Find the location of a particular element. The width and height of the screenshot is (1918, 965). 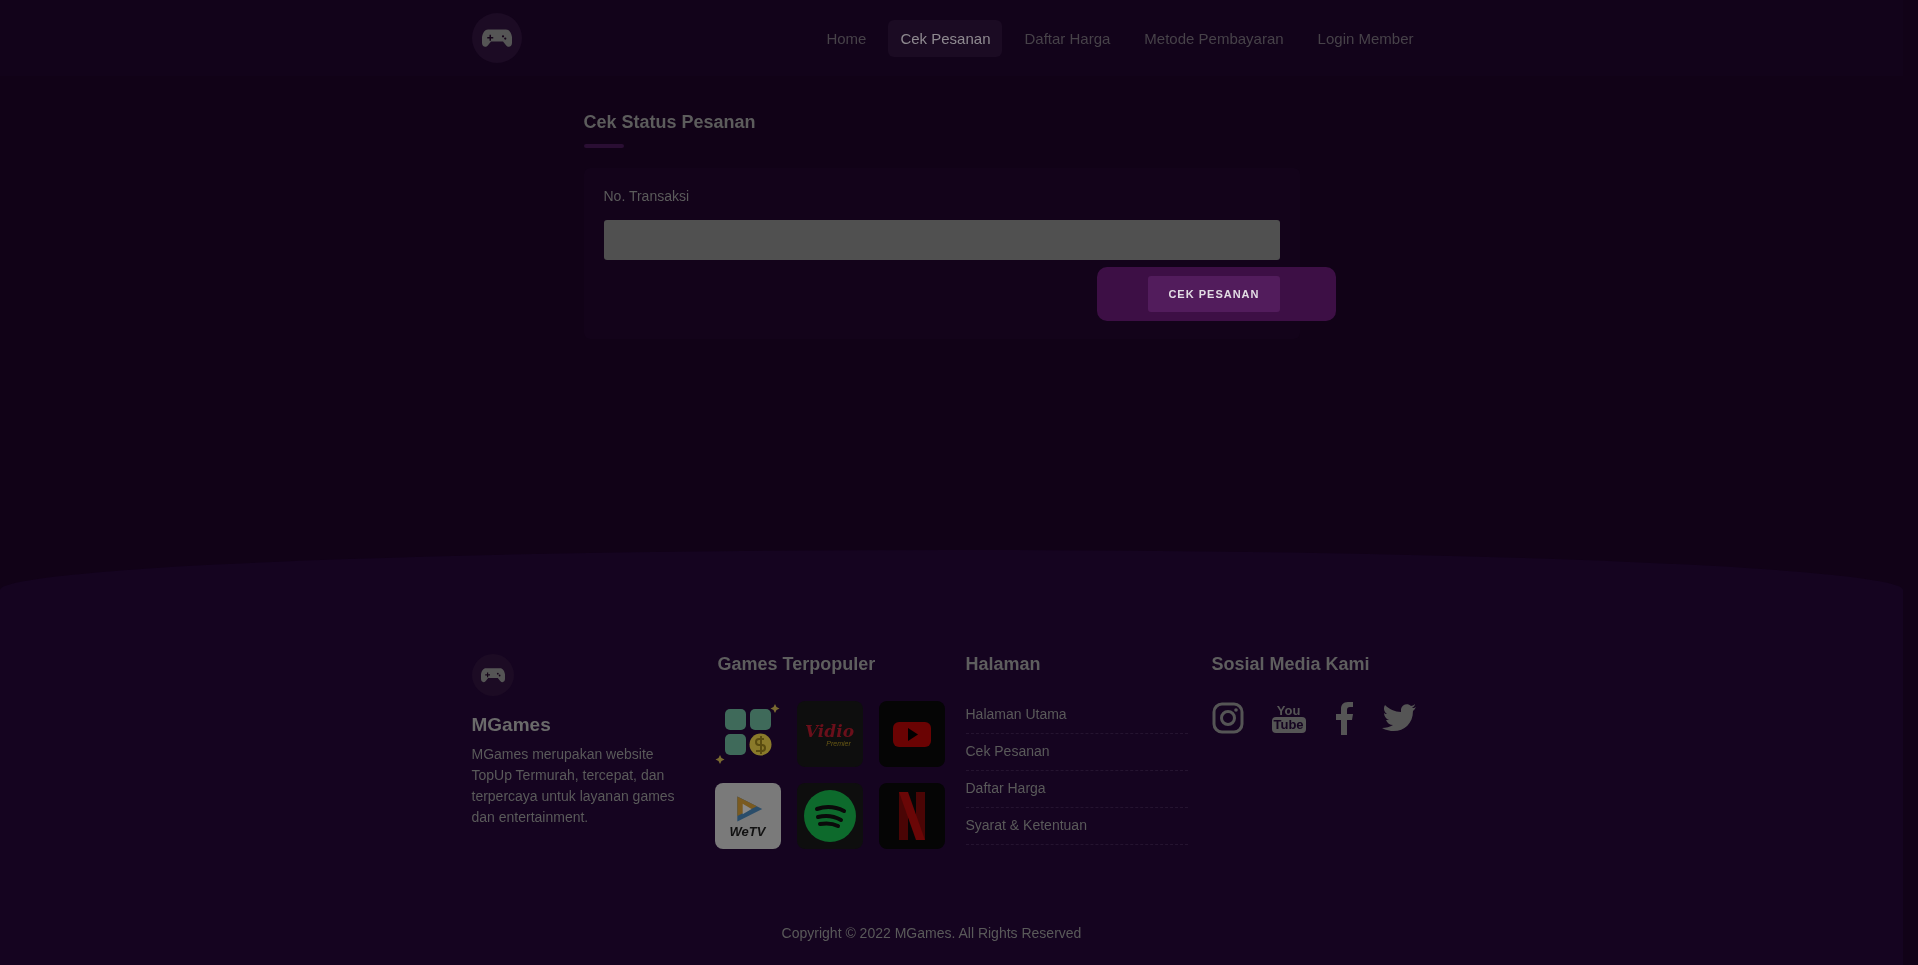

nav-link: Metode Pembayaran is located at coordinates (1214, 38).